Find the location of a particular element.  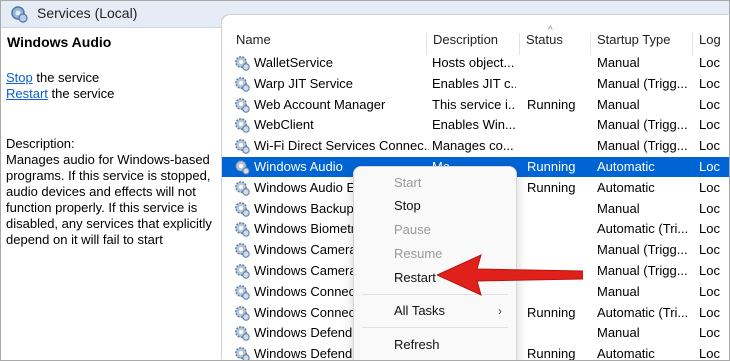

stop-action: Stop the service is located at coordinates (52, 78).